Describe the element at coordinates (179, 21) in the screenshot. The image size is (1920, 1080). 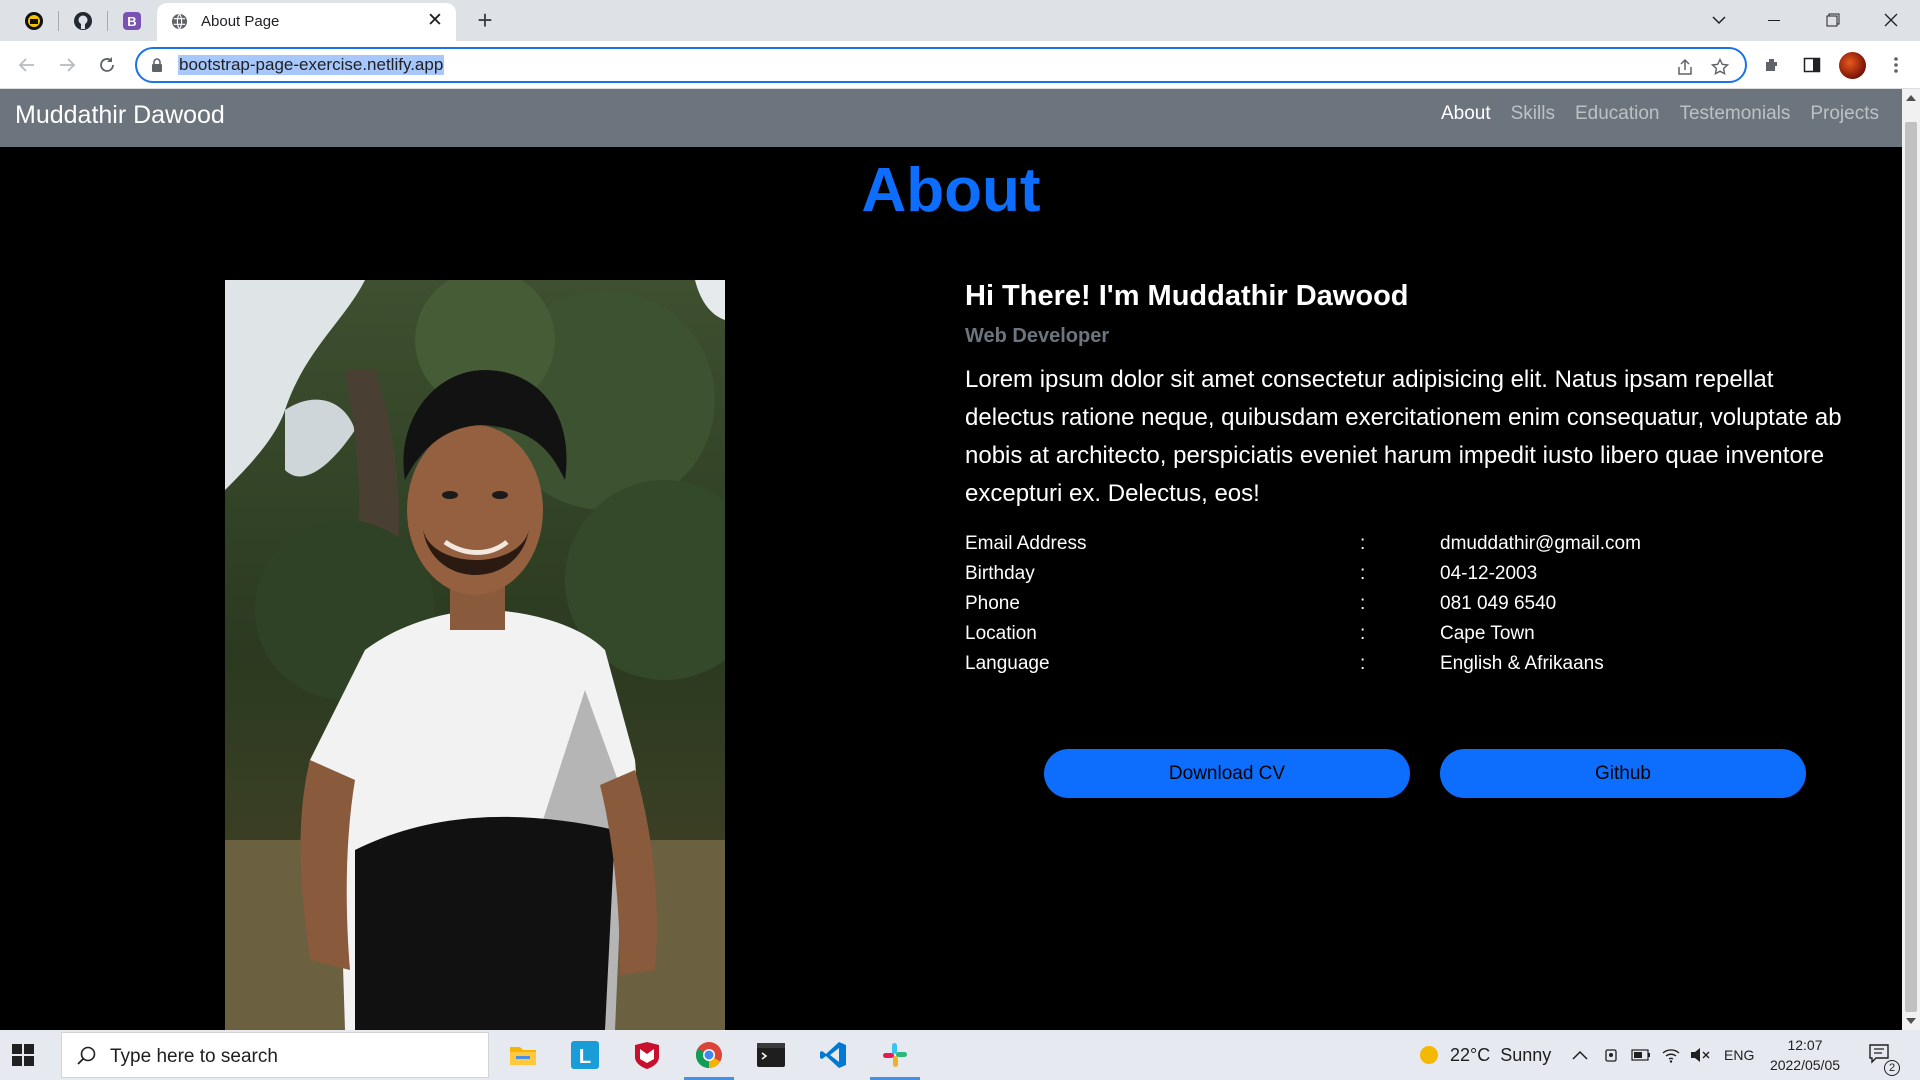
I see `globe-icon` at that location.